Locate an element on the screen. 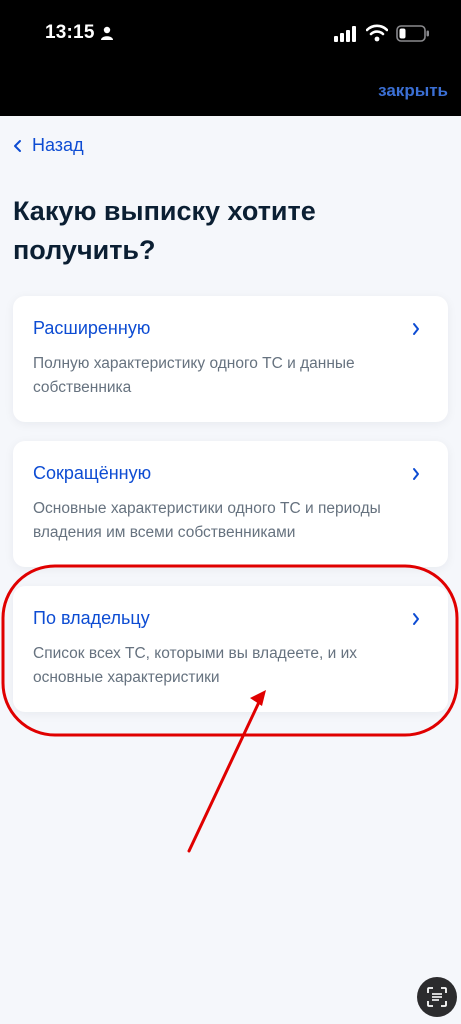 The height and width of the screenshot is (1024, 461). status-time: 13:15 is located at coordinates (70, 32).